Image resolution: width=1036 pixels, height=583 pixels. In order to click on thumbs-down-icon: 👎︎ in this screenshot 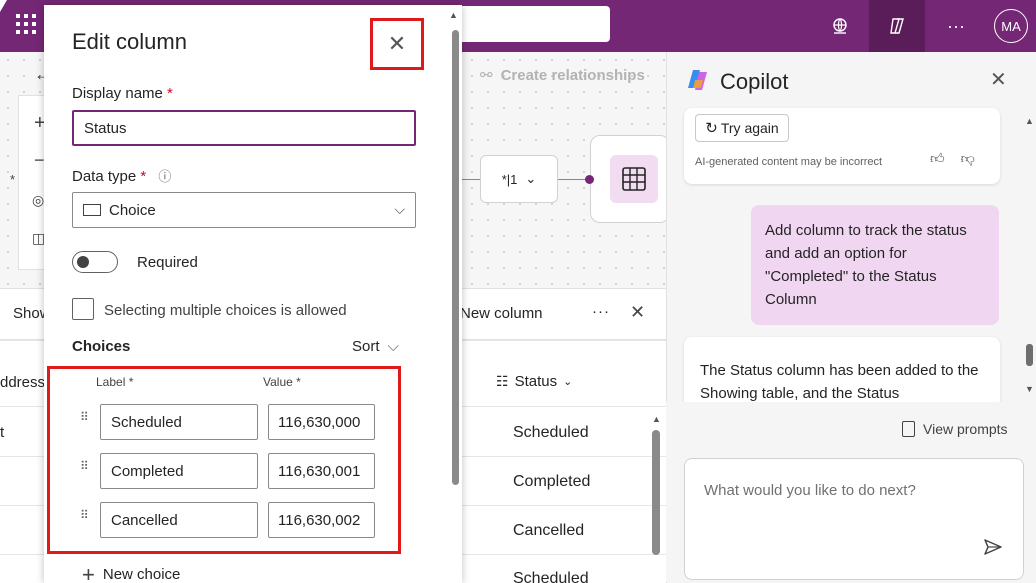, I will do `click(968, 158)`.